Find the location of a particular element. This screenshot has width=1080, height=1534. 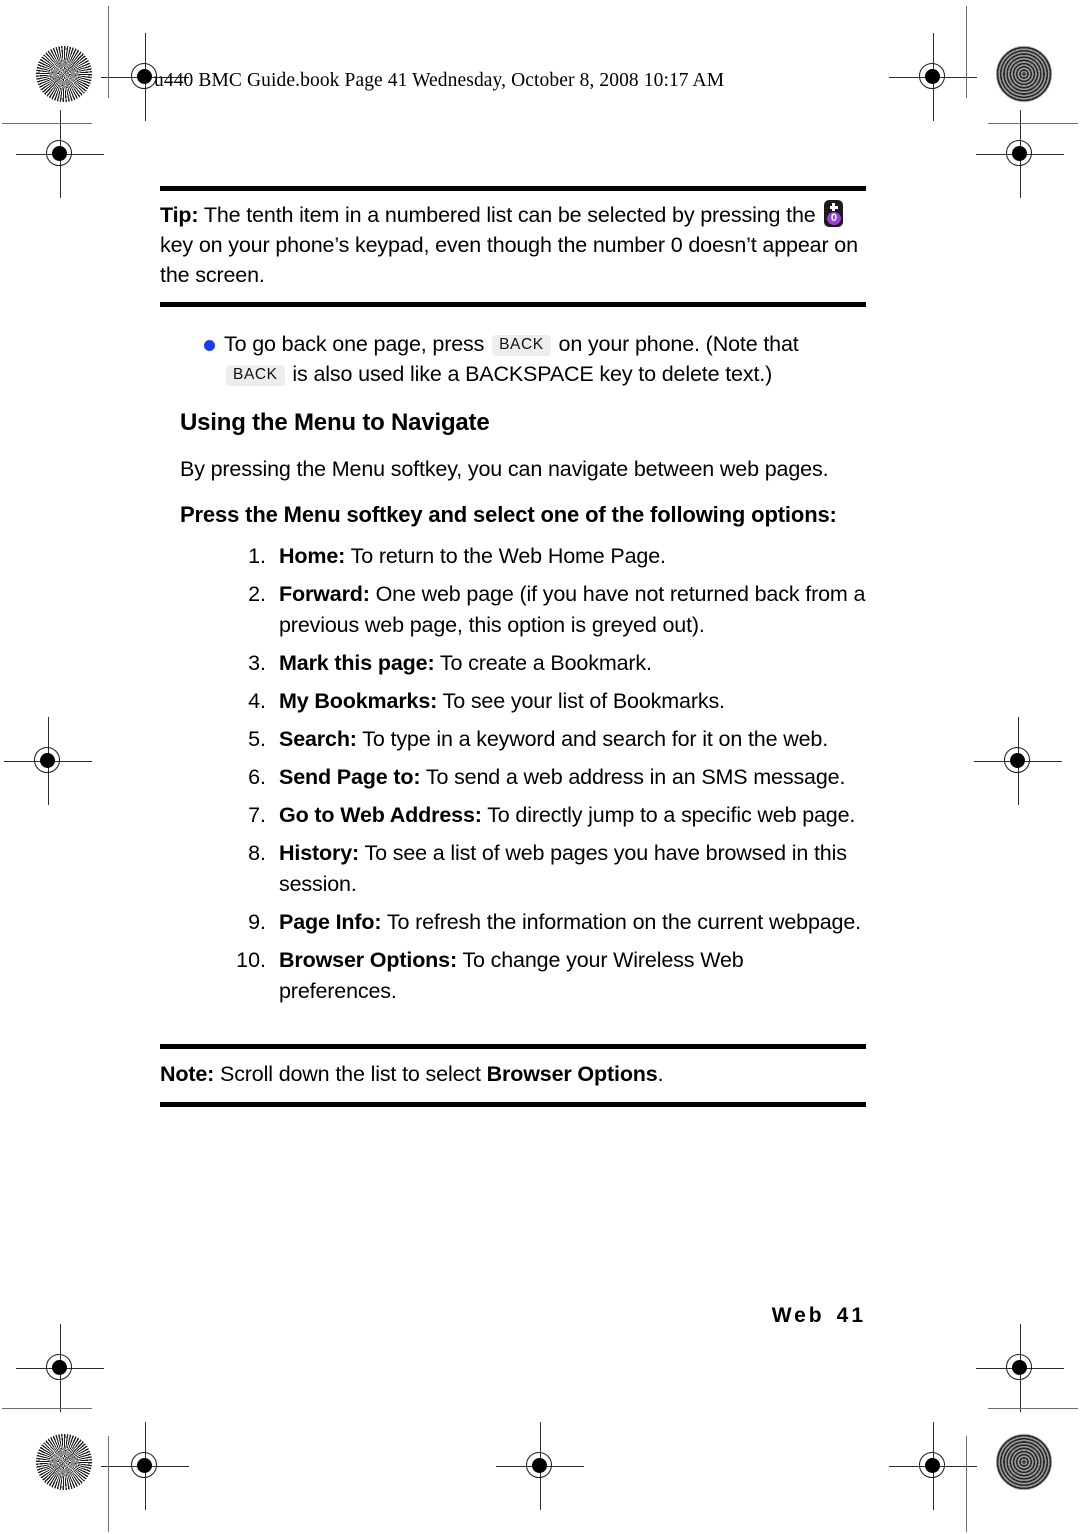

list-item-number: 5. is located at coordinates (257, 739).